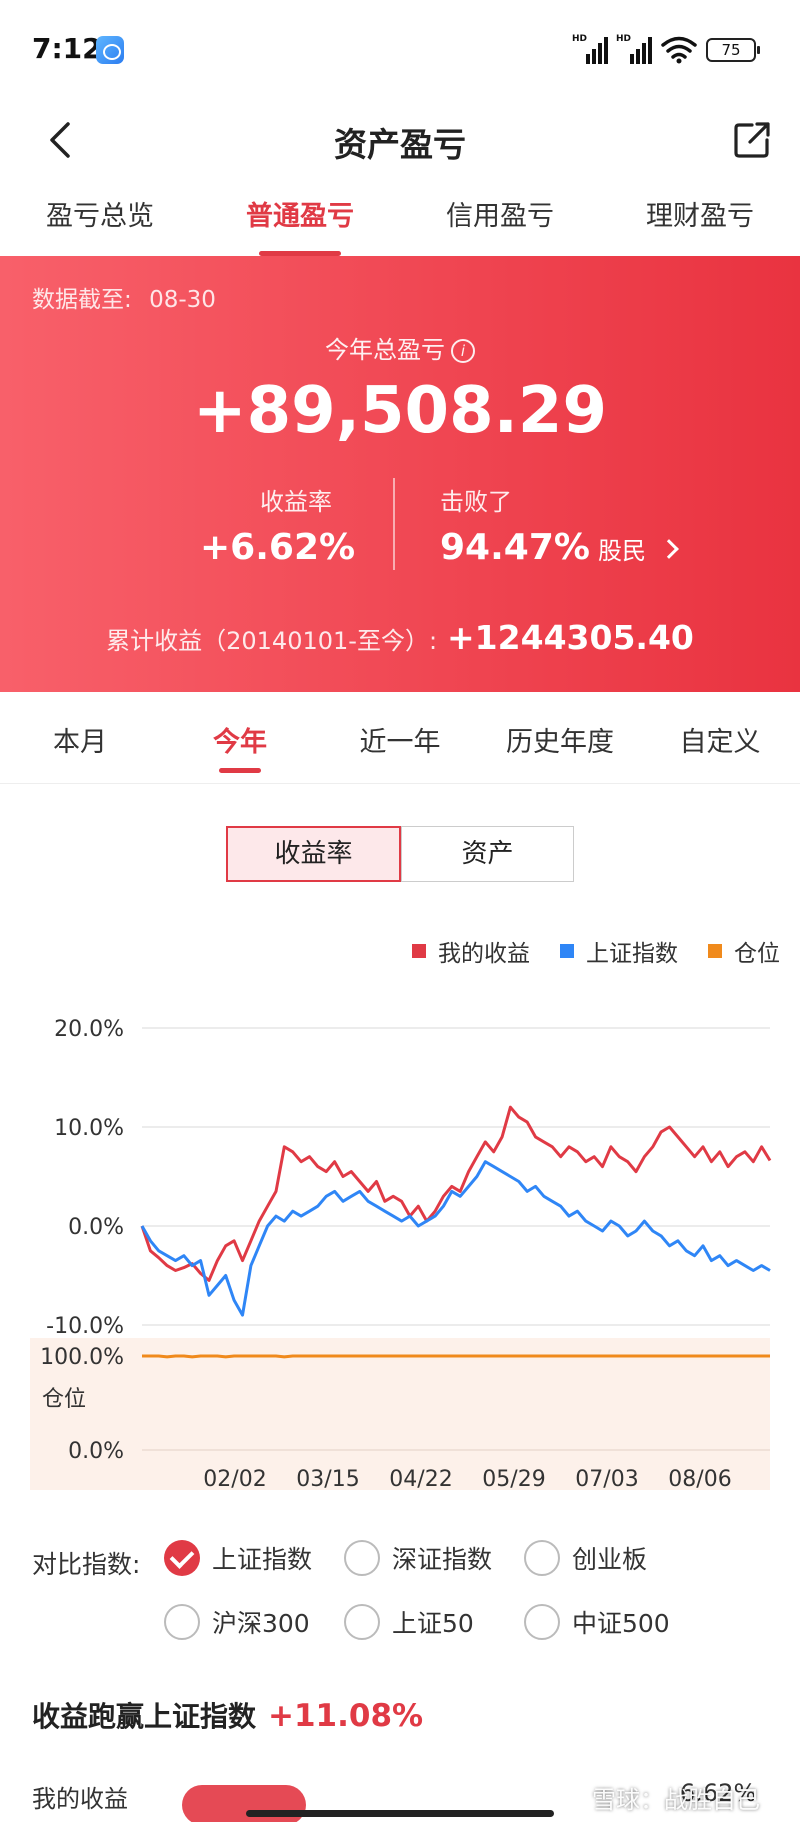  I want to click on beat-label: 击败了, so click(476, 502).